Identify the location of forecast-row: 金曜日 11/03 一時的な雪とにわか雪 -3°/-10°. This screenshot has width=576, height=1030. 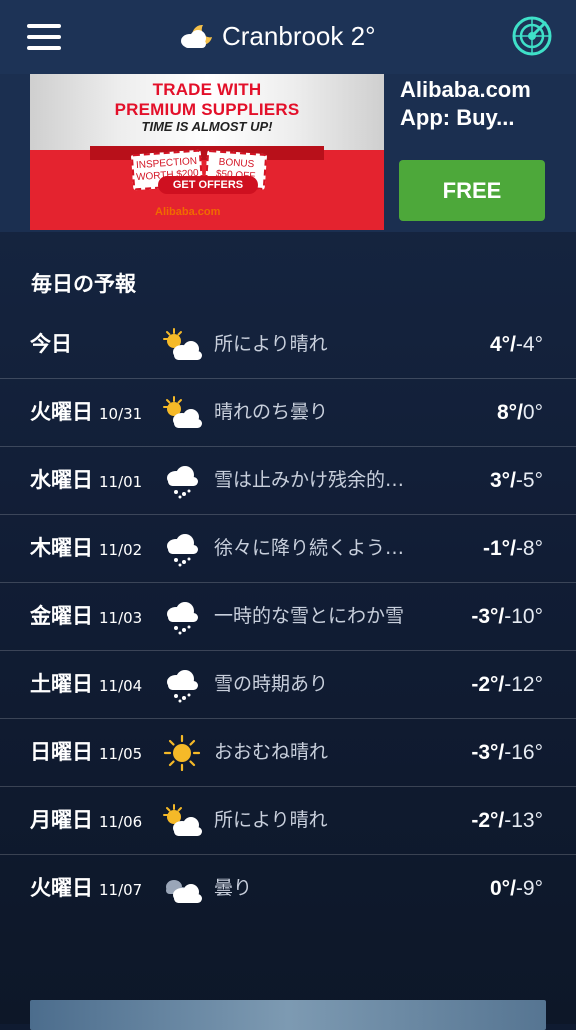
(288, 617).